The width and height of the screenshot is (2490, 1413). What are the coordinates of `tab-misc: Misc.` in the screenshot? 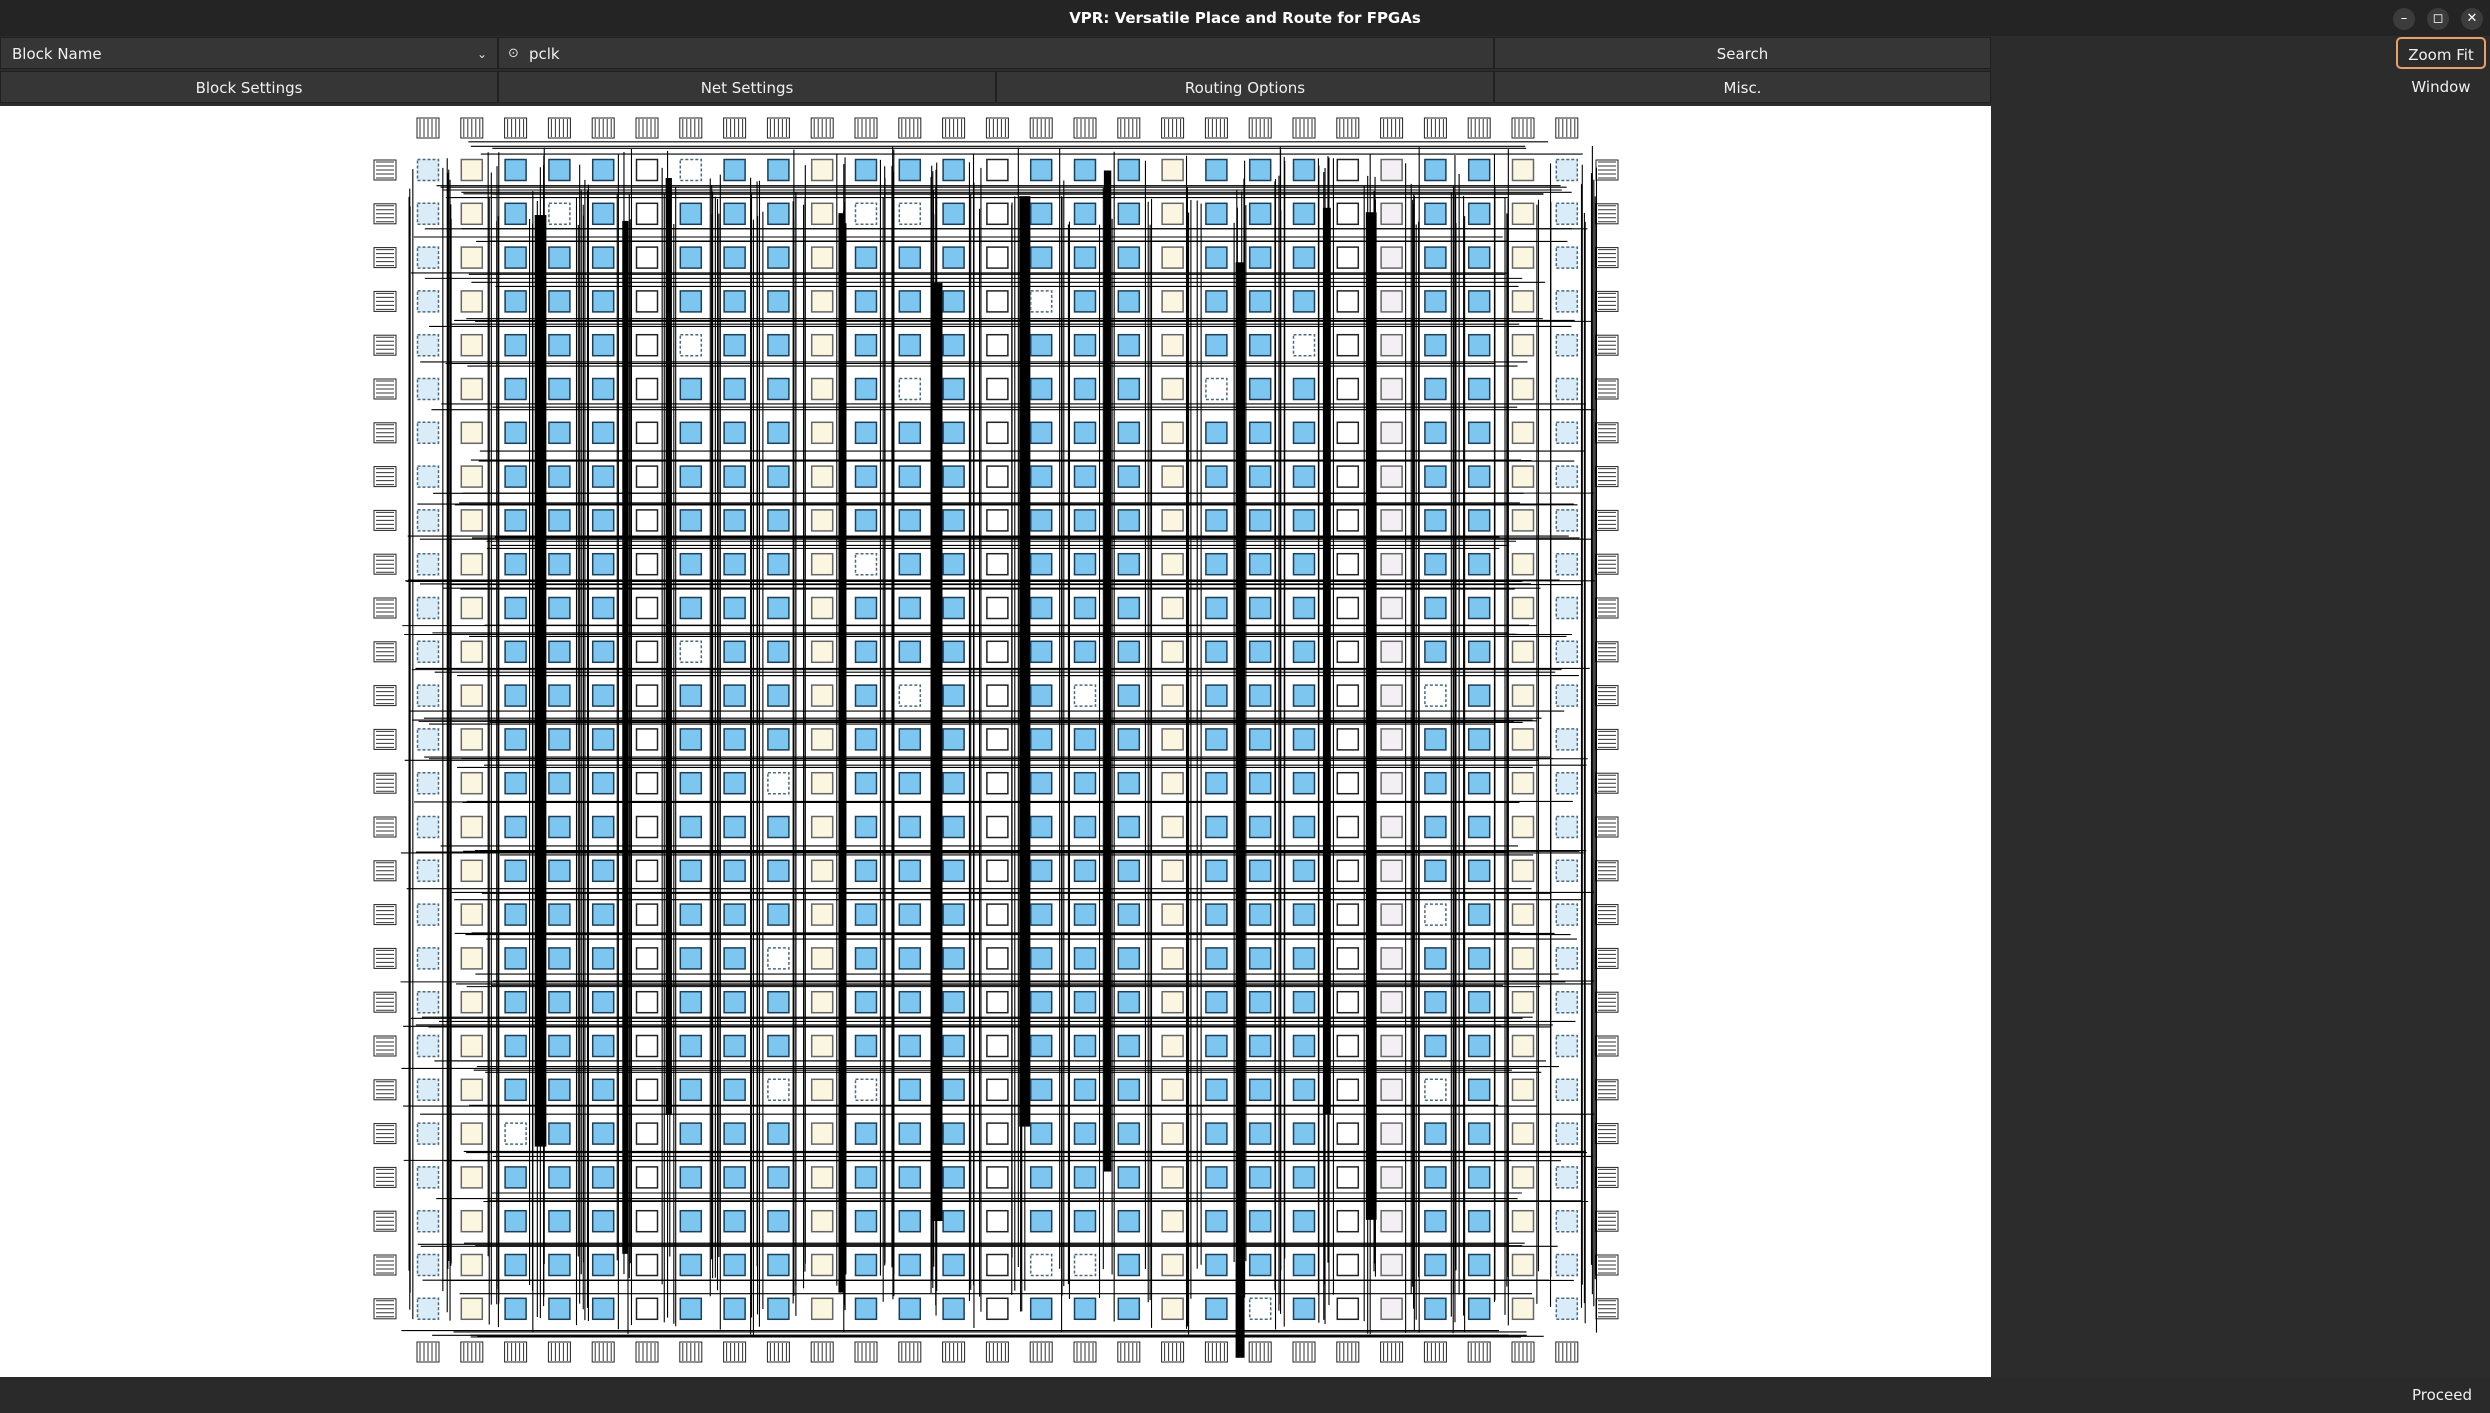 It's located at (1742, 87).